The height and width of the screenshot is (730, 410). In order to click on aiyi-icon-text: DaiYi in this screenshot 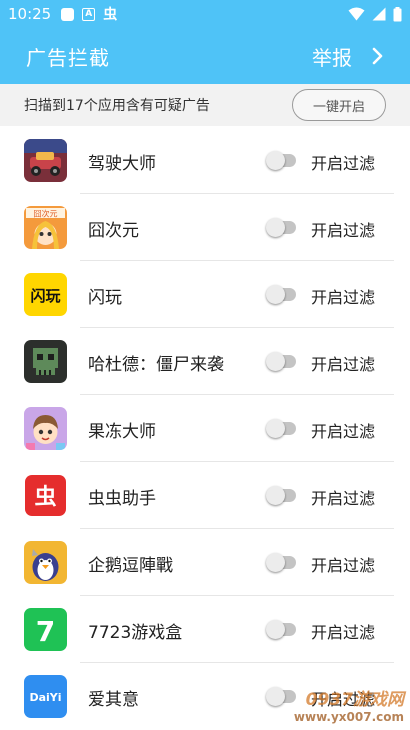, I will do `click(45, 697)`.